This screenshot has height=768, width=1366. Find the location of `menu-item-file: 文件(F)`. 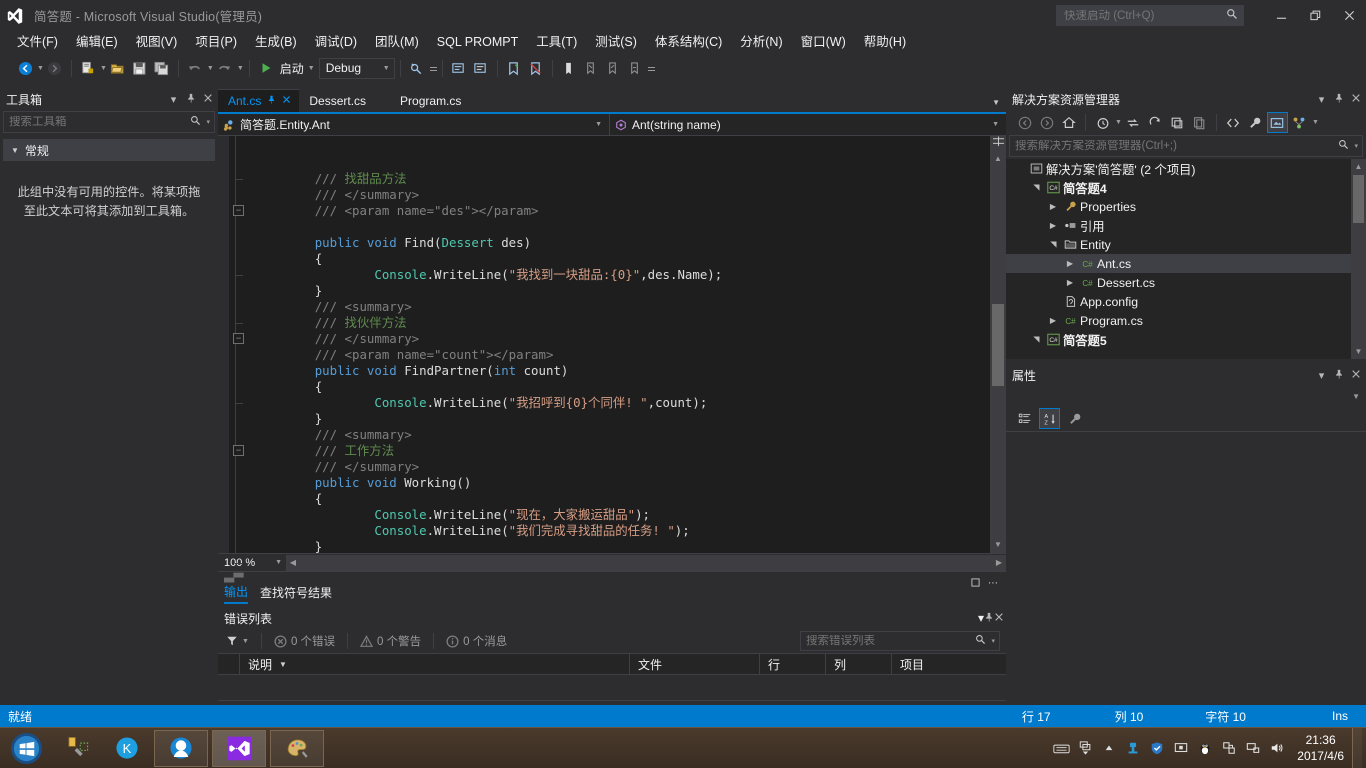

menu-item-file: 文件(F) is located at coordinates (37, 42).